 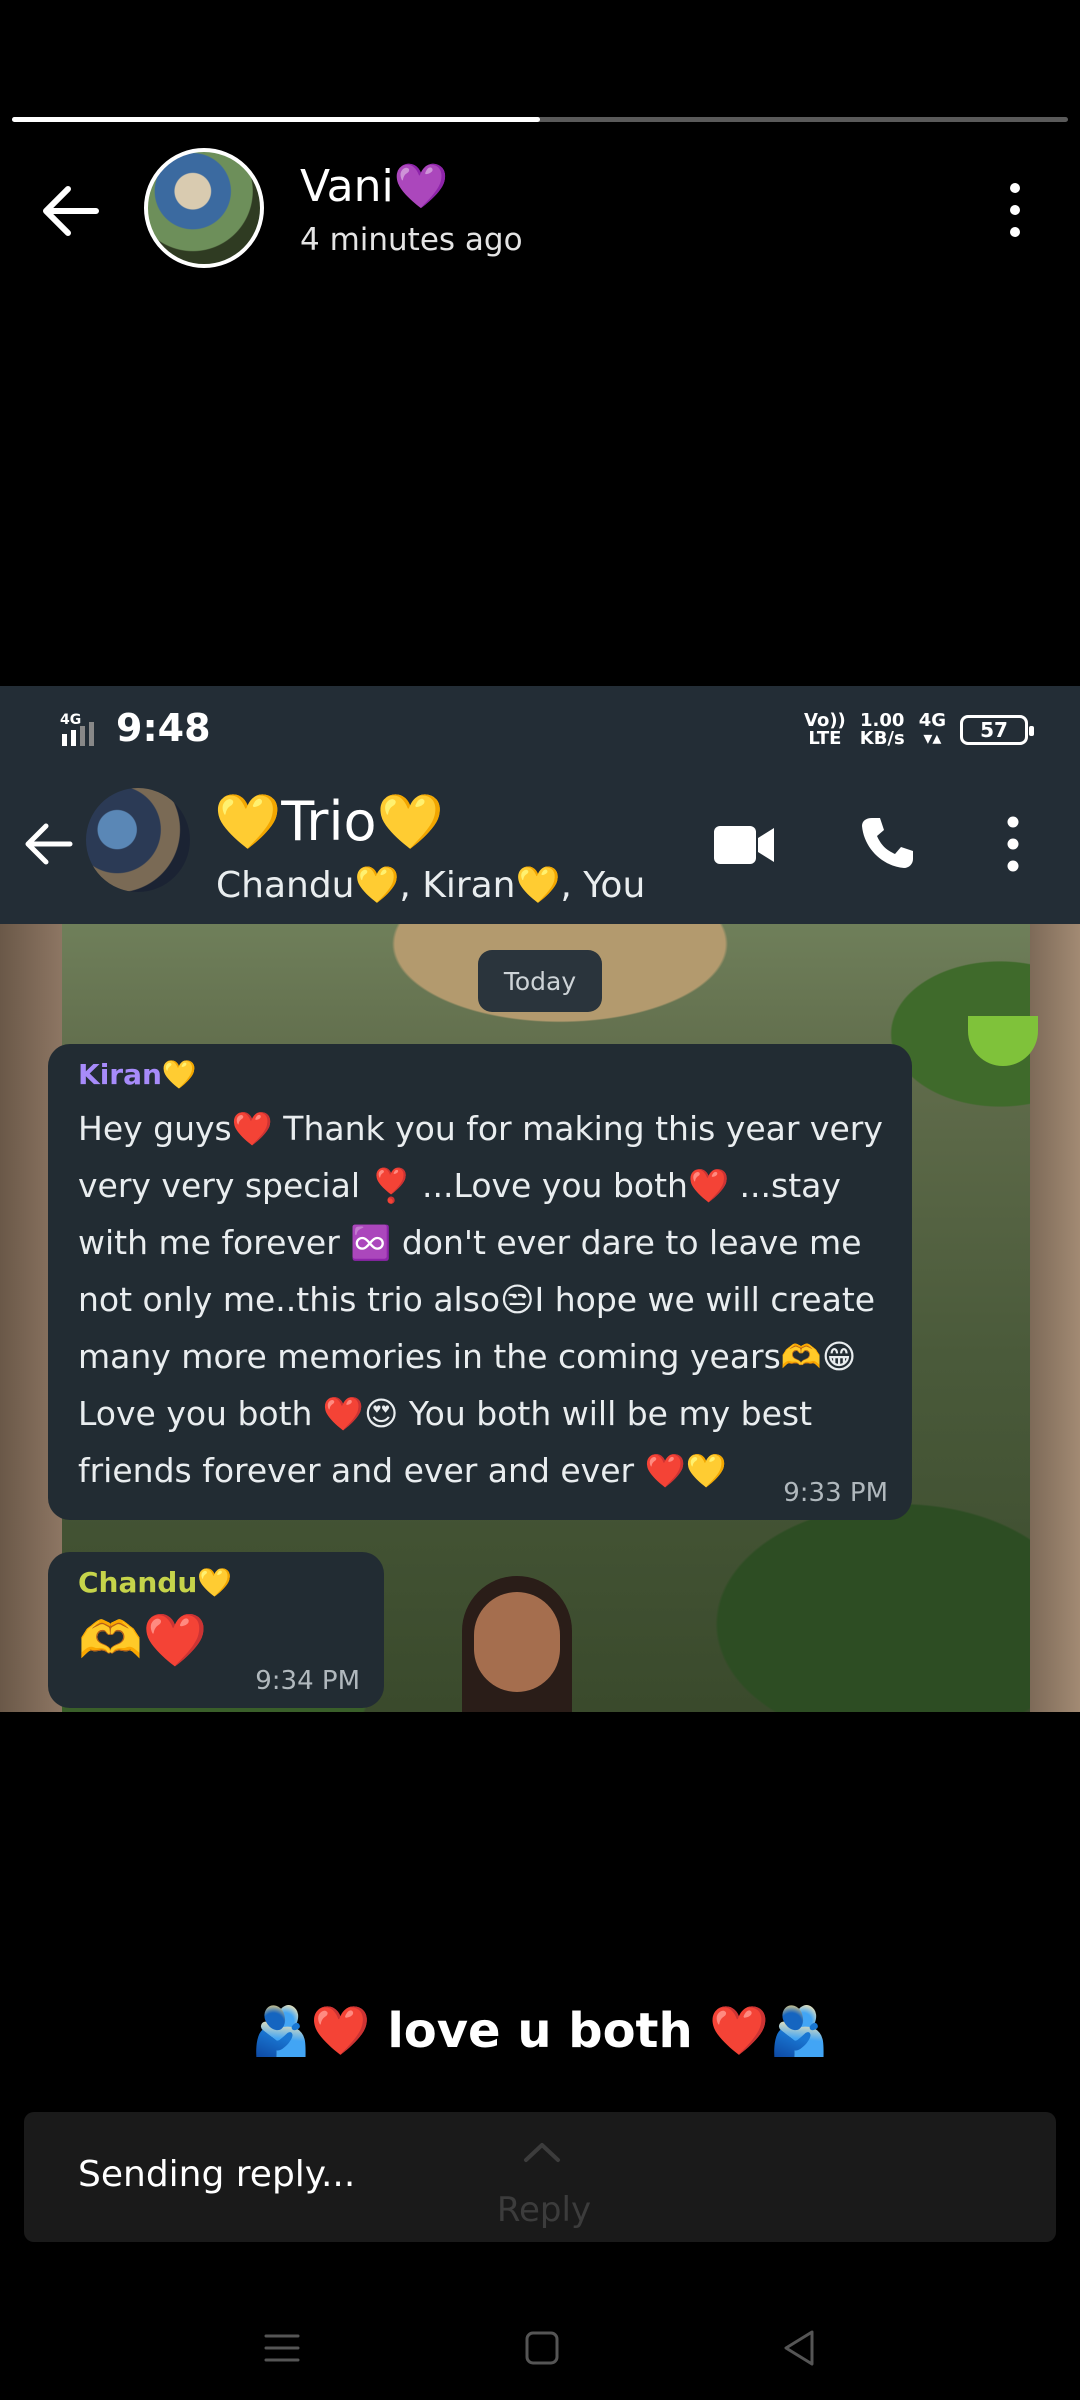 What do you see at coordinates (825, 738) in the screenshot?
I see `volte-bottom: LTE` at bounding box center [825, 738].